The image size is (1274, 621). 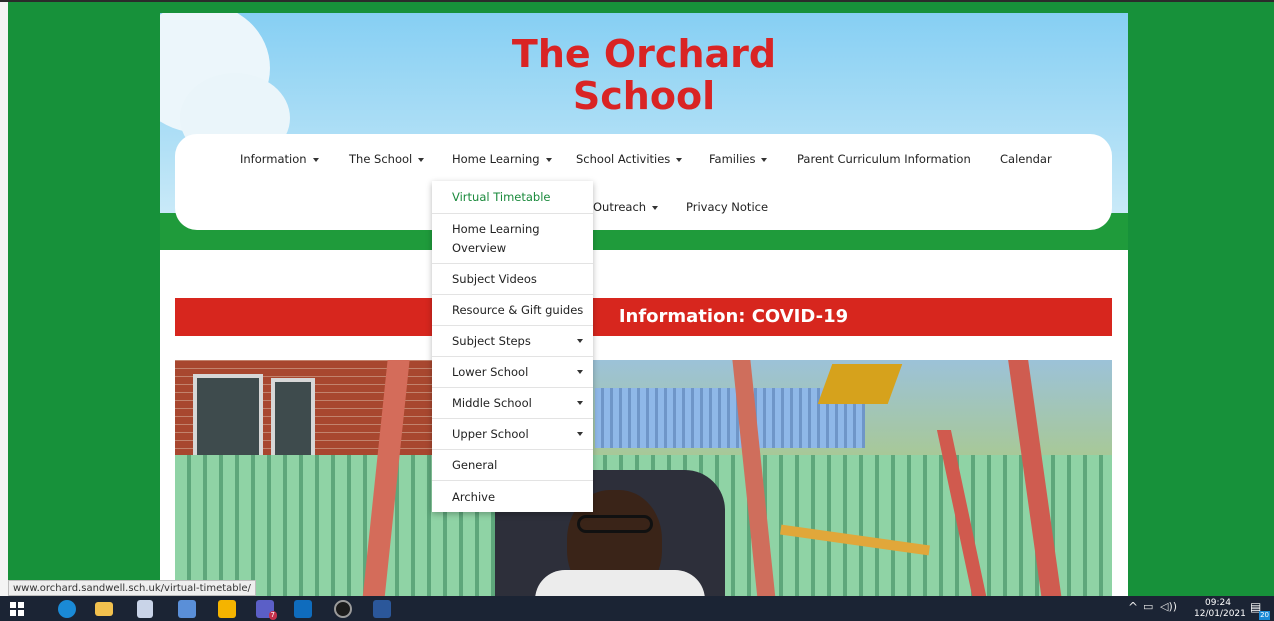 I want to click on clock-date: 12/01/2021, so click(x=1220, y=614).